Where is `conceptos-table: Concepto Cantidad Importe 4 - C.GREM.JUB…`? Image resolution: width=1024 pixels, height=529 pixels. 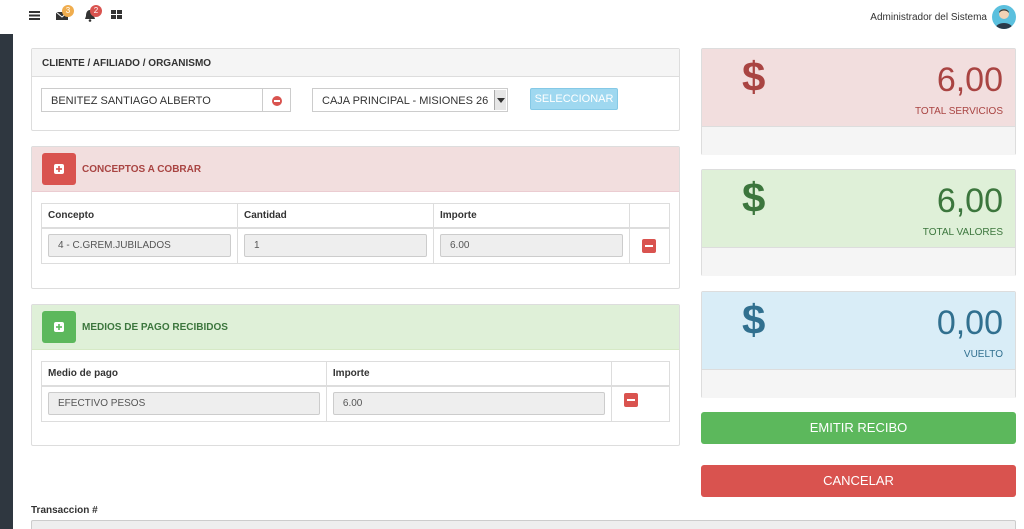
conceptos-table: Concepto Cantidad Importe 4 - C.GREM.JUB… is located at coordinates (355, 233).